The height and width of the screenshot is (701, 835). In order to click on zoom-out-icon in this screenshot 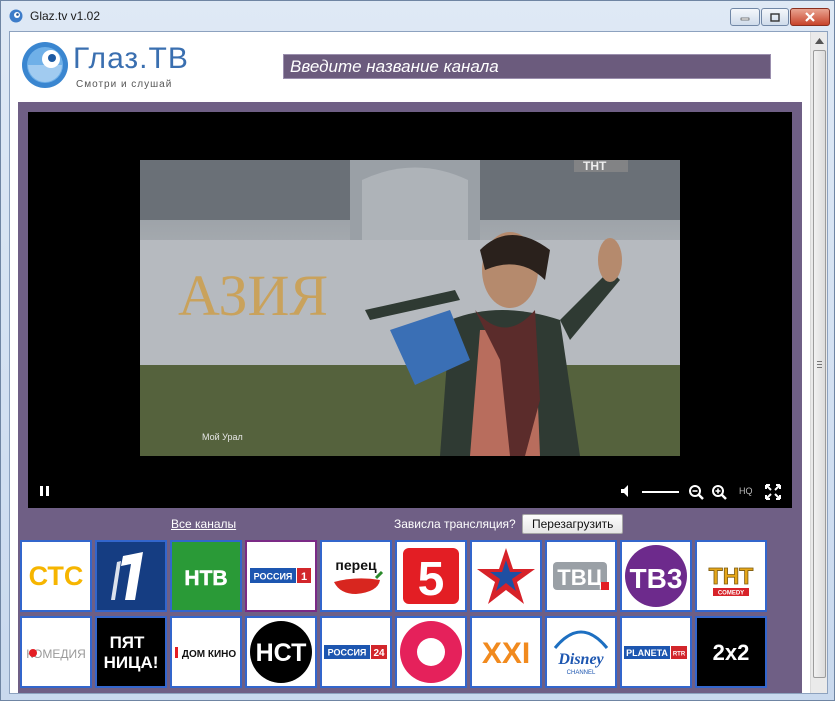, I will do `click(696, 492)`.